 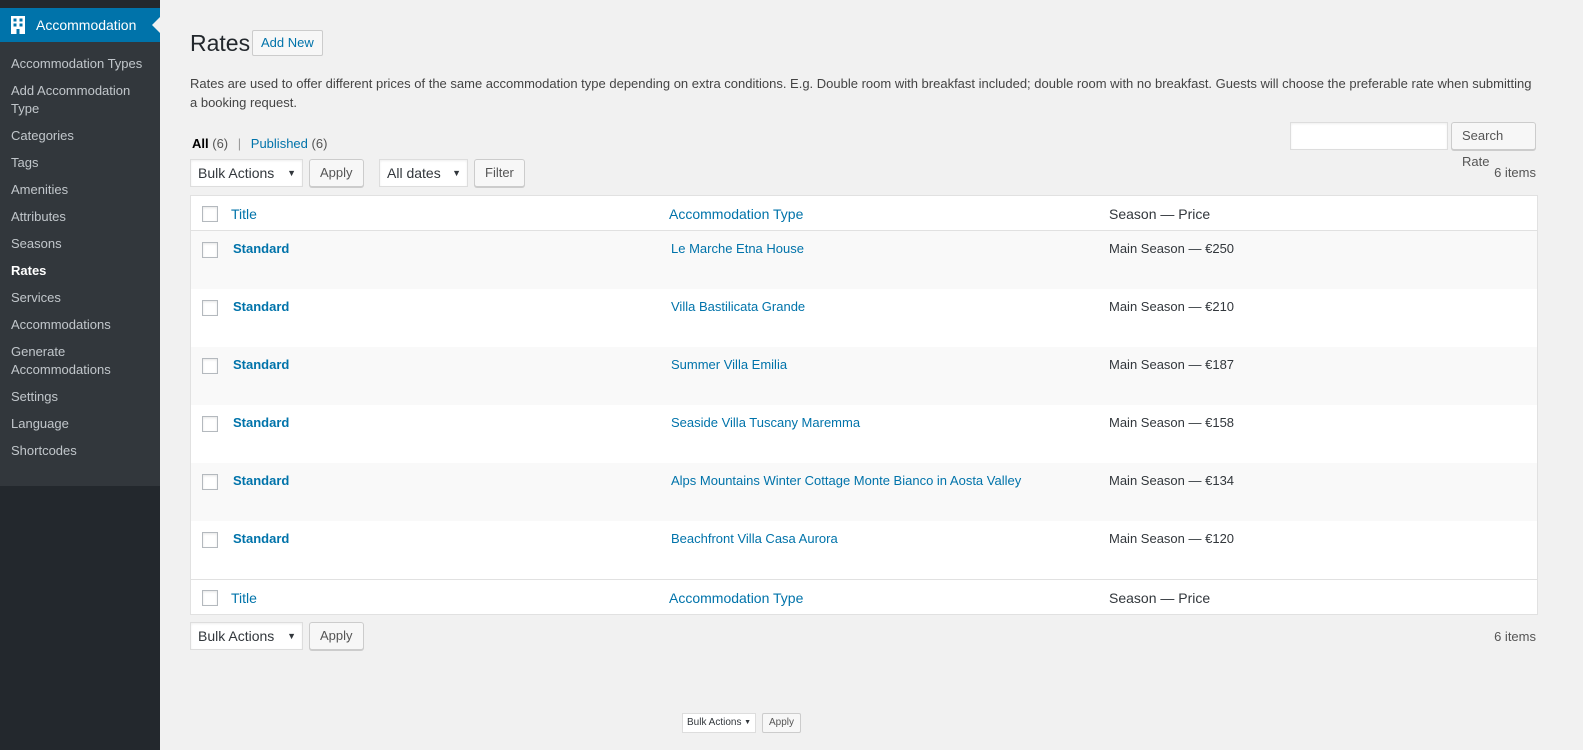 I want to click on select-all-checkbox, so click(x=210, y=214).